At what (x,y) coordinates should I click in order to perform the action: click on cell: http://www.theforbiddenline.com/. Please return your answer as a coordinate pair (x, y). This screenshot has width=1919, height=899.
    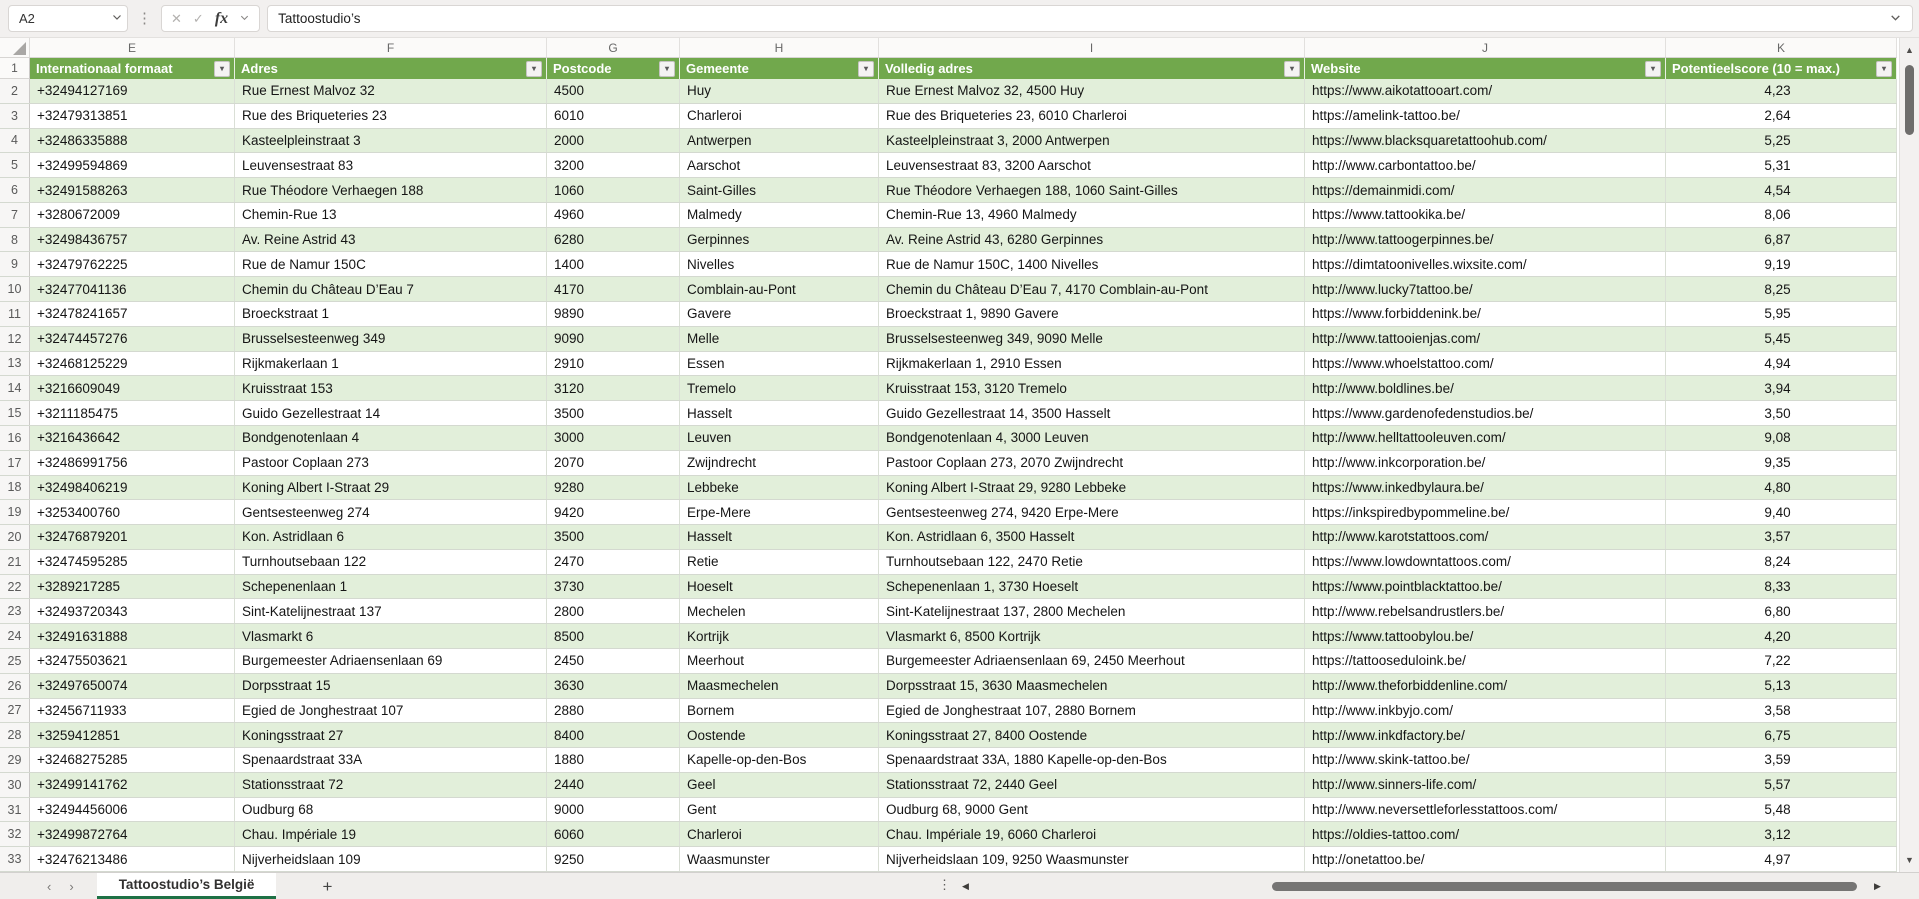
    Looking at the image, I should click on (1485, 685).